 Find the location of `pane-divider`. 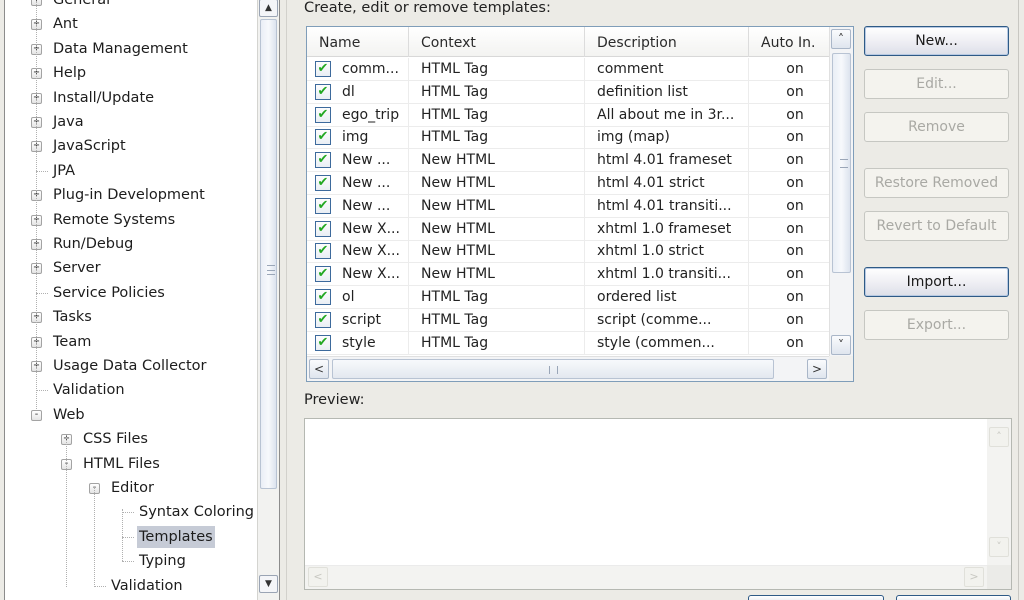

pane-divider is located at coordinates (286, 300).